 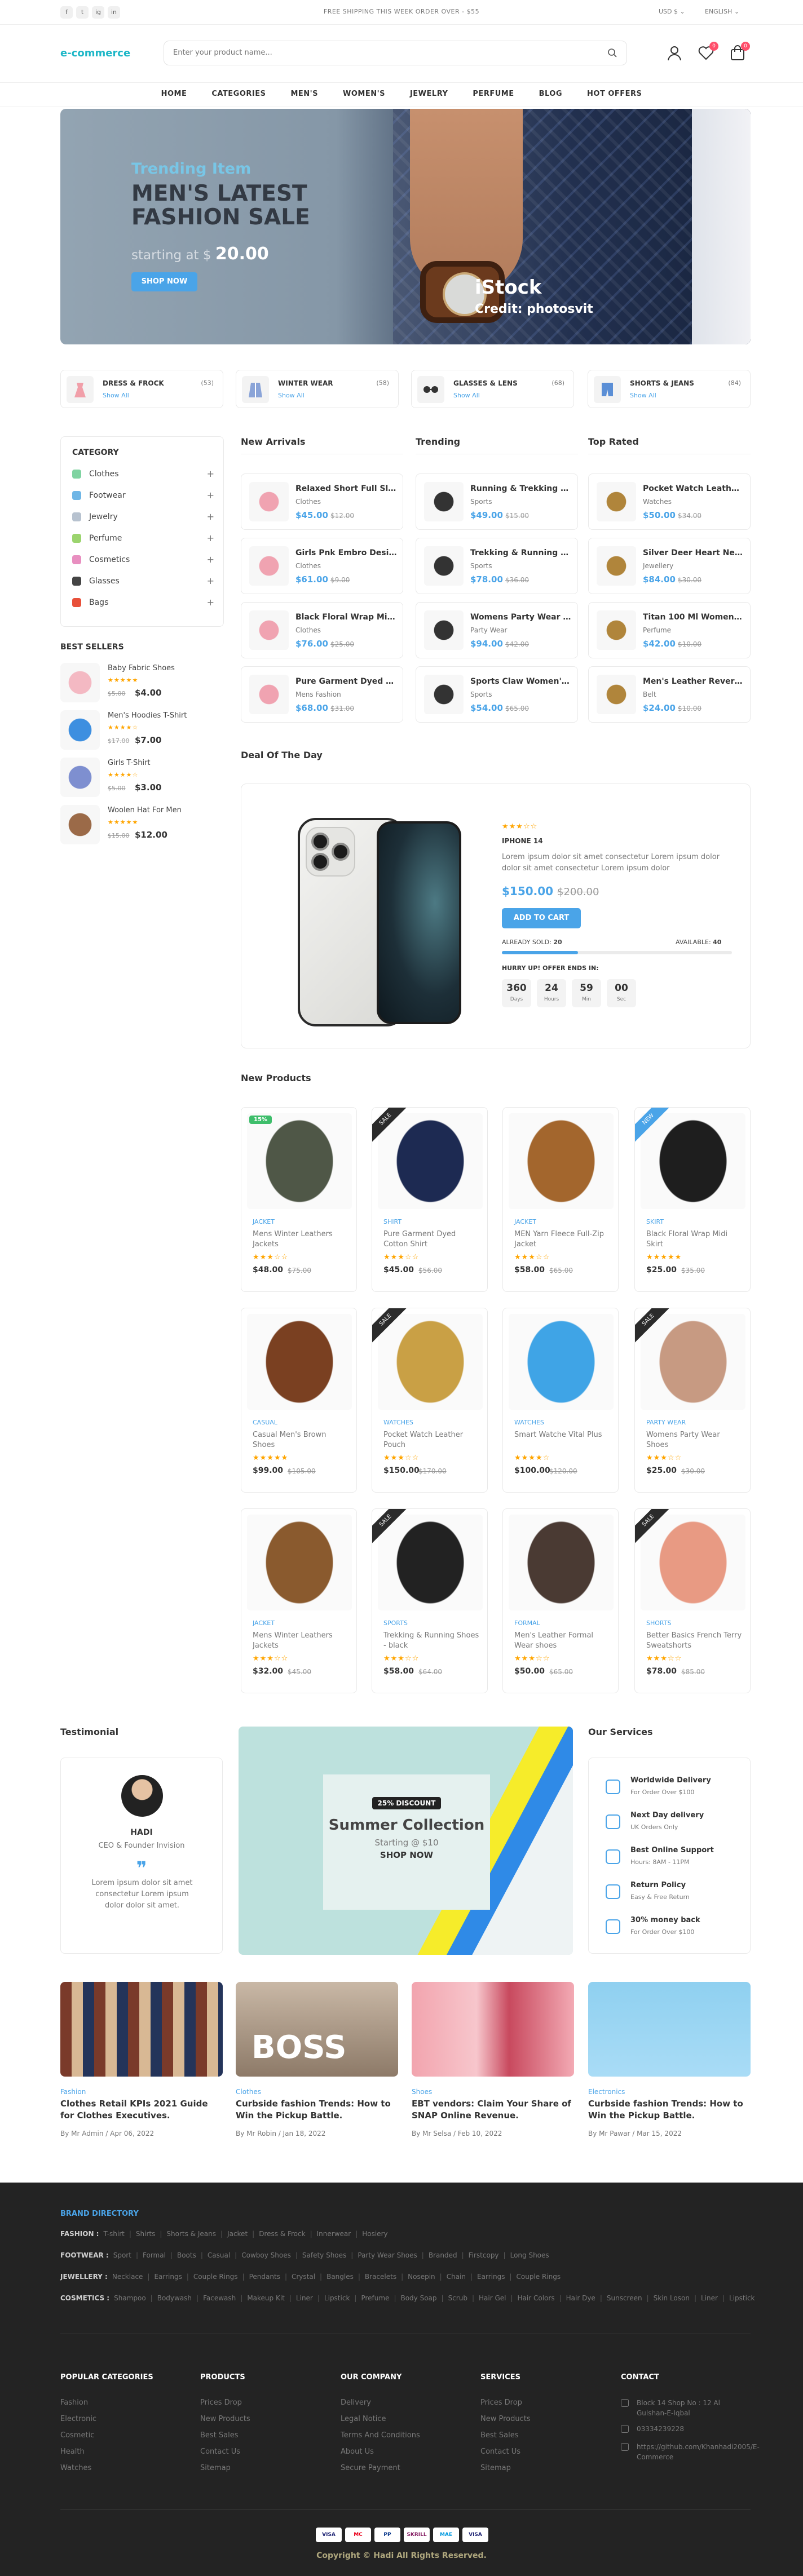 I want to click on directory-link: Bracelets, so click(x=381, y=2277).